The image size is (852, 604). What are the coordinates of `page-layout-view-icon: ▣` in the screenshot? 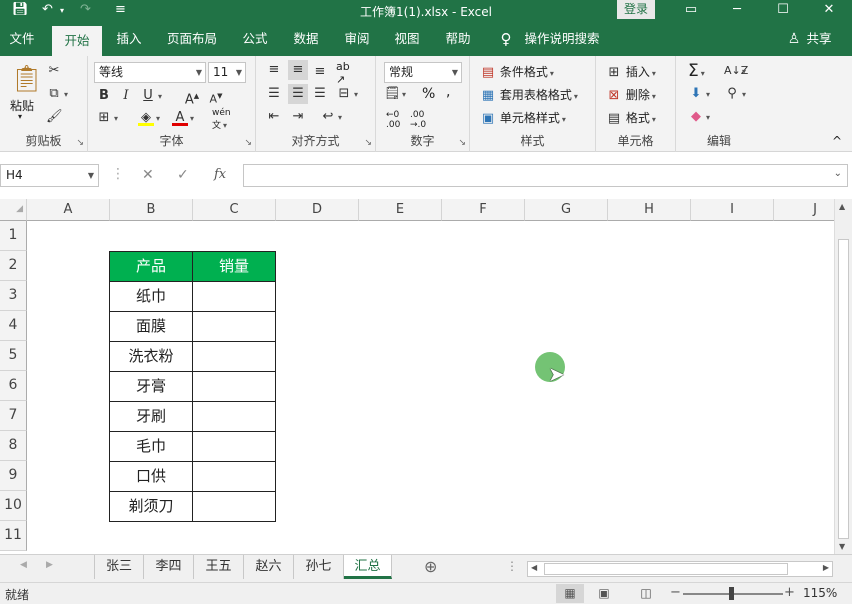 It's located at (604, 593).